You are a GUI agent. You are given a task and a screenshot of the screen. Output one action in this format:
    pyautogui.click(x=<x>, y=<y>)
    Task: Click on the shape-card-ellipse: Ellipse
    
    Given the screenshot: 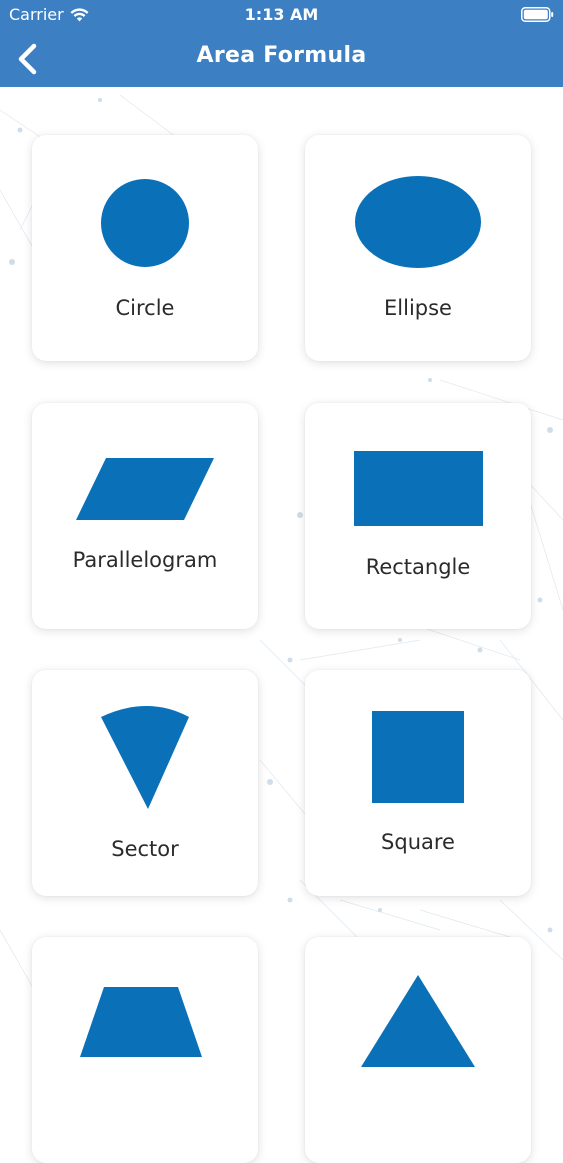 What is the action you would take?
    pyautogui.click(x=418, y=248)
    